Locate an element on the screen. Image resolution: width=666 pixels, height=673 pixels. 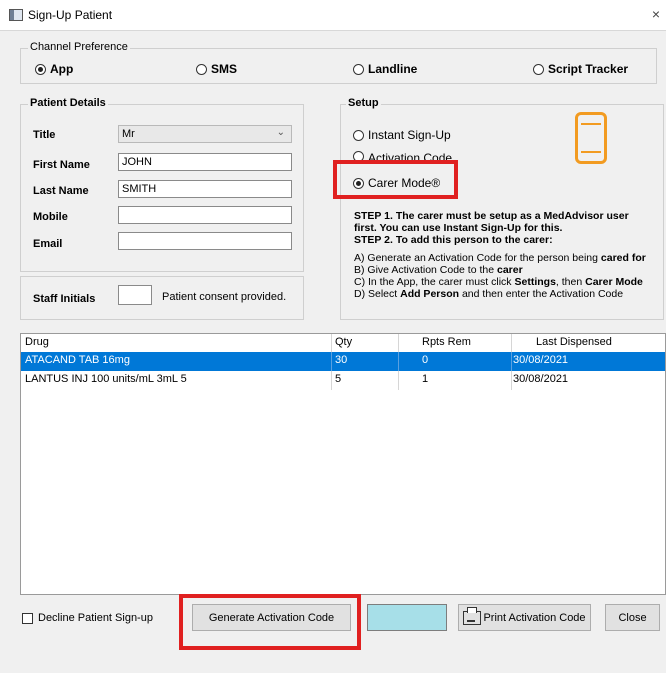
channel-sms-radio: SMS is located at coordinates (216, 69).